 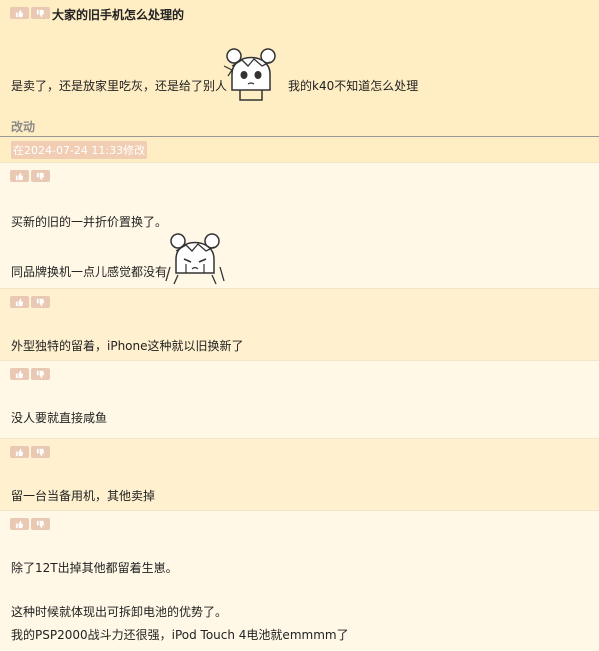 I want to click on reply-text: 我的PSP2000战斗力还很强，iPod Touch 4电池就emmmm了, so click(x=180, y=635).